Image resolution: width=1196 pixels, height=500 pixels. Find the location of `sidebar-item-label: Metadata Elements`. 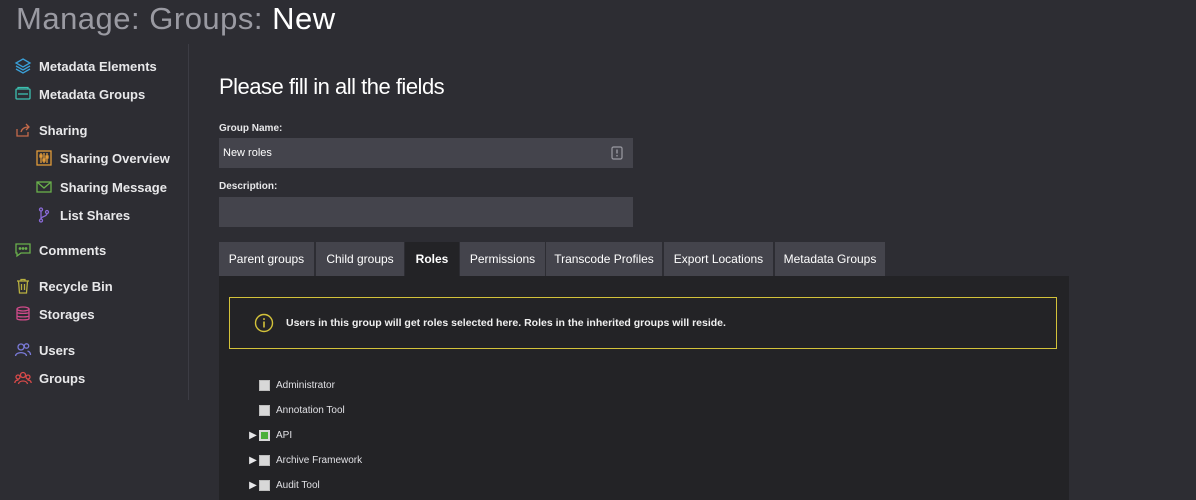

sidebar-item-label: Metadata Elements is located at coordinates (98, 66).